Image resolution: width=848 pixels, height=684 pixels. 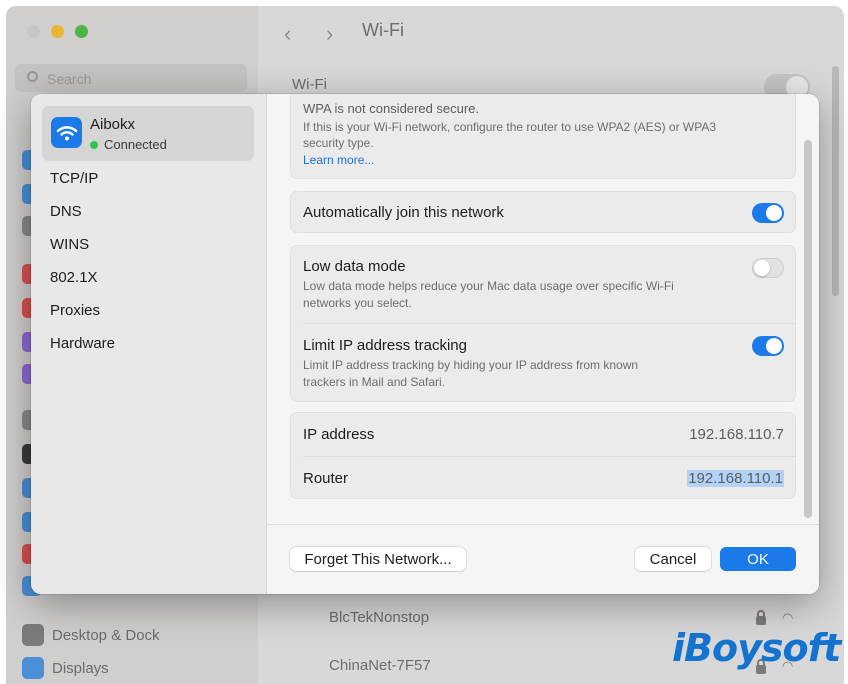 What do you see at coordinates (374, 382) in the screenshot?
I see `limit-ip-tracking-description: trackers in Mail and Safari.` at bounding box center [374, 382].